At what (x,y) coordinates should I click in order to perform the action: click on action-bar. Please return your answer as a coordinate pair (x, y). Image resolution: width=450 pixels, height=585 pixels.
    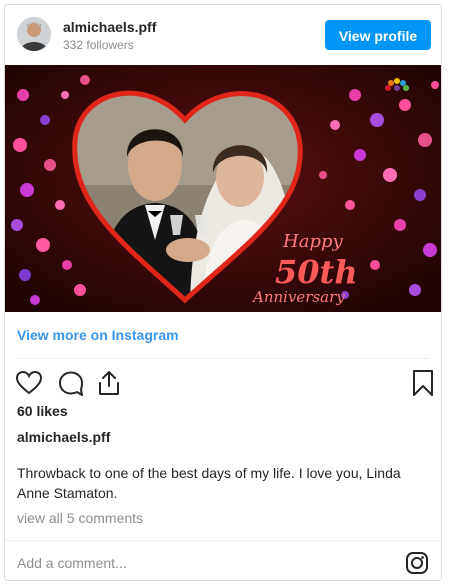
    Looking at the image, I should click on (224, 383).